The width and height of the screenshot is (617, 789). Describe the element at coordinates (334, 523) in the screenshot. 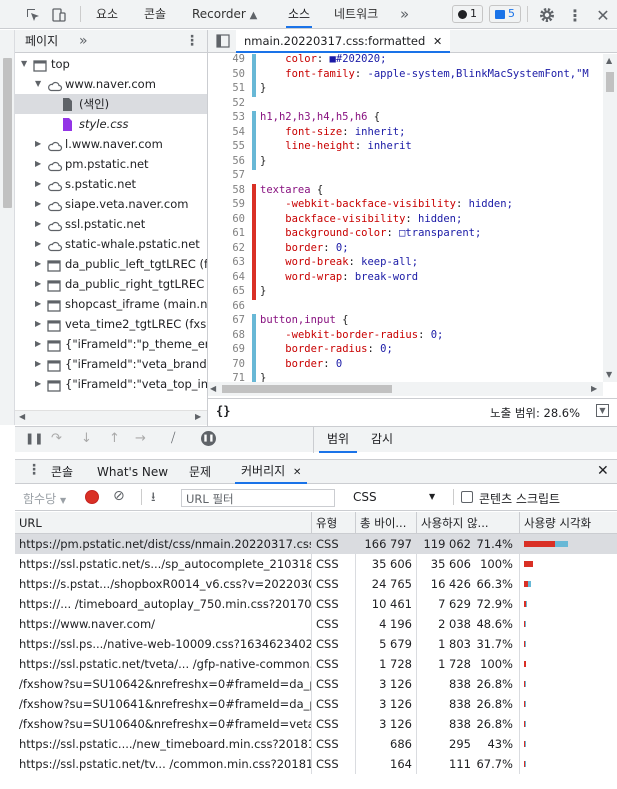

I see `column-header-type: 유형` at that location.